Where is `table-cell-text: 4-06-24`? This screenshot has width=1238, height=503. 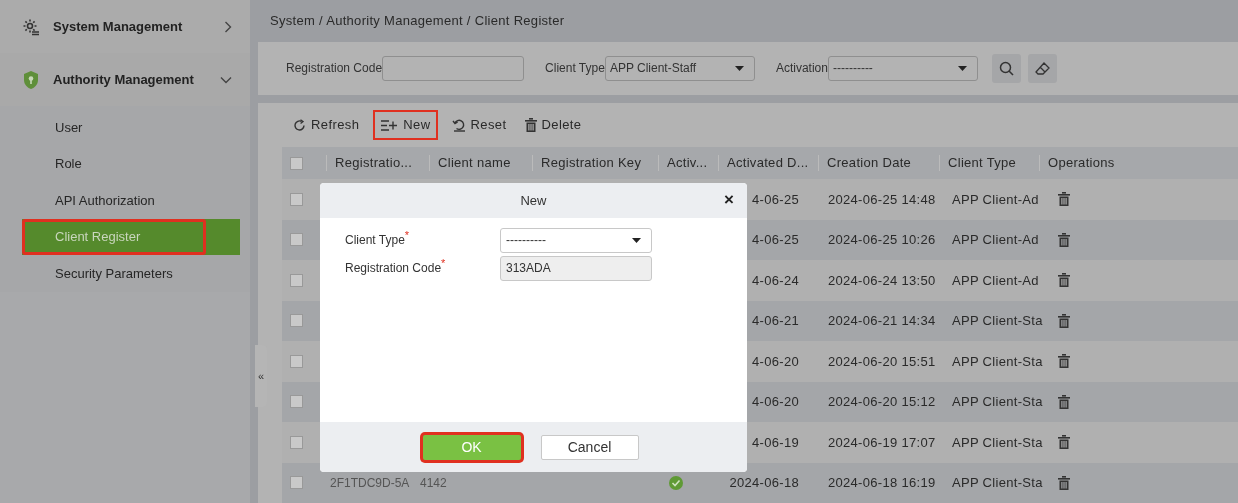 table-cell-text: 4-06-24 is located at coordinates (775, 280).